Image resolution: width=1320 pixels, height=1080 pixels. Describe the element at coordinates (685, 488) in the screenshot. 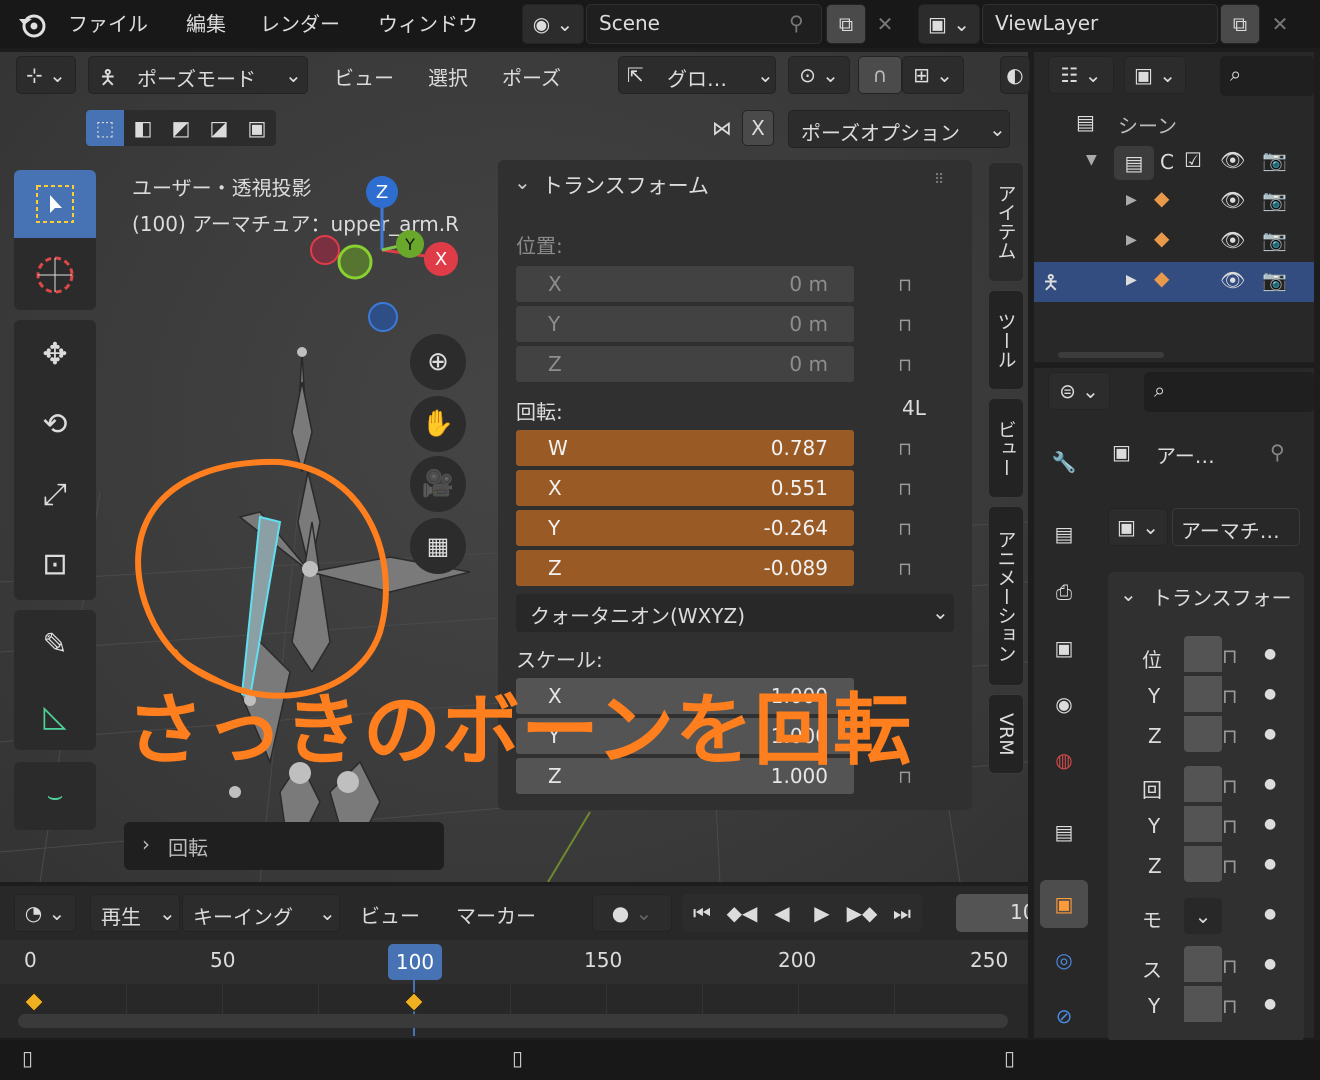

I see `rotation-x-field: X 0.551` at that location.